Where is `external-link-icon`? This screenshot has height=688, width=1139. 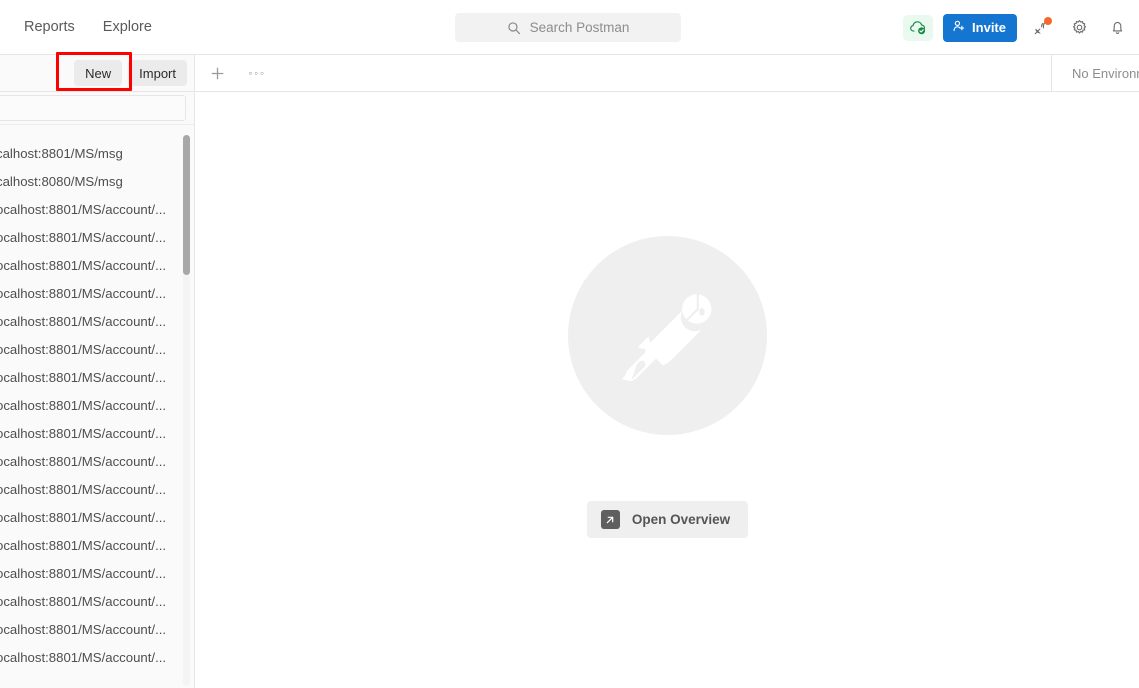 external-link-icon is located at coordinates (610, 519).